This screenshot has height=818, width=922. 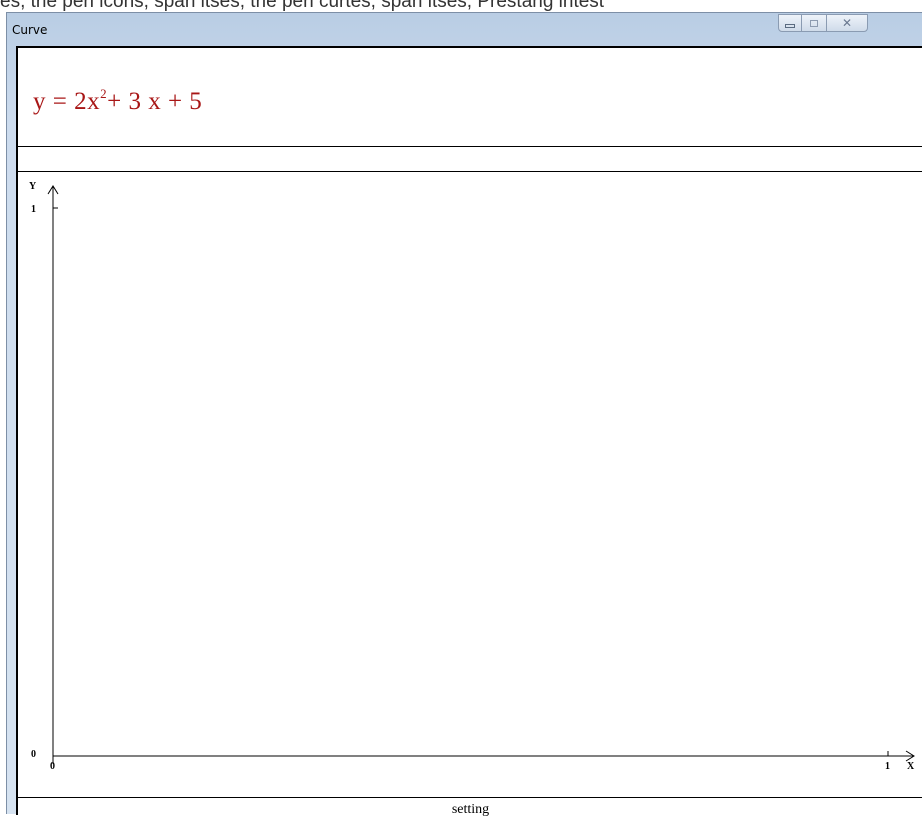 I want to click on y-axis-label: Y, so click(x=33, y=186).